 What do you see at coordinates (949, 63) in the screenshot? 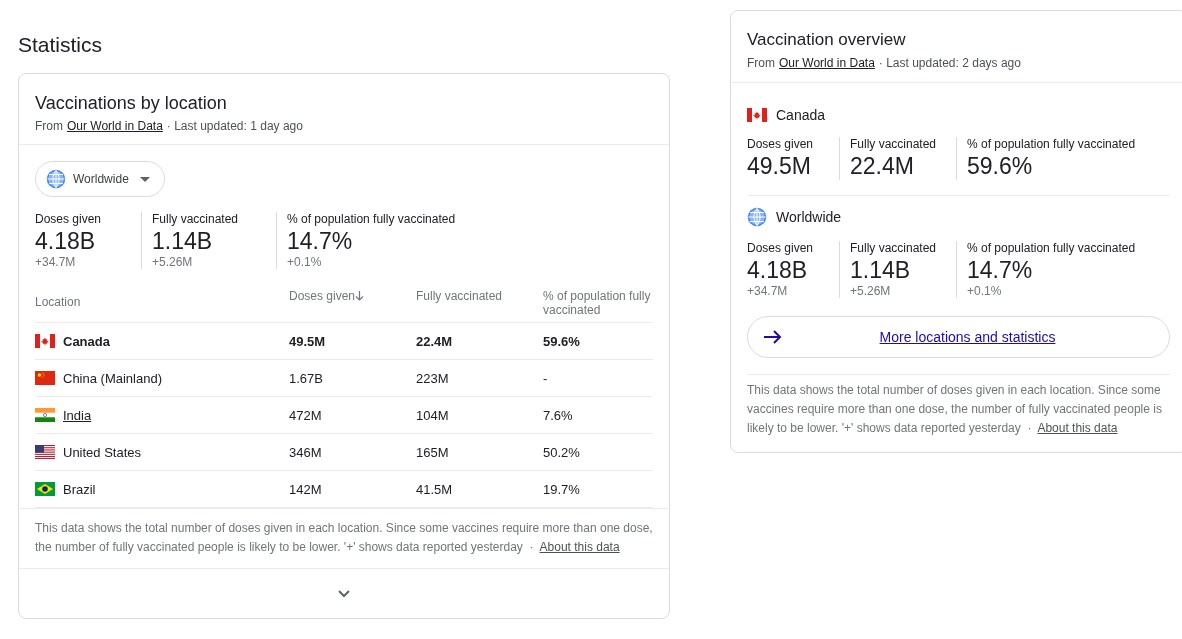
I see `updated-text: · Last updated: 2 days ago` at bounding box center [949, 63].